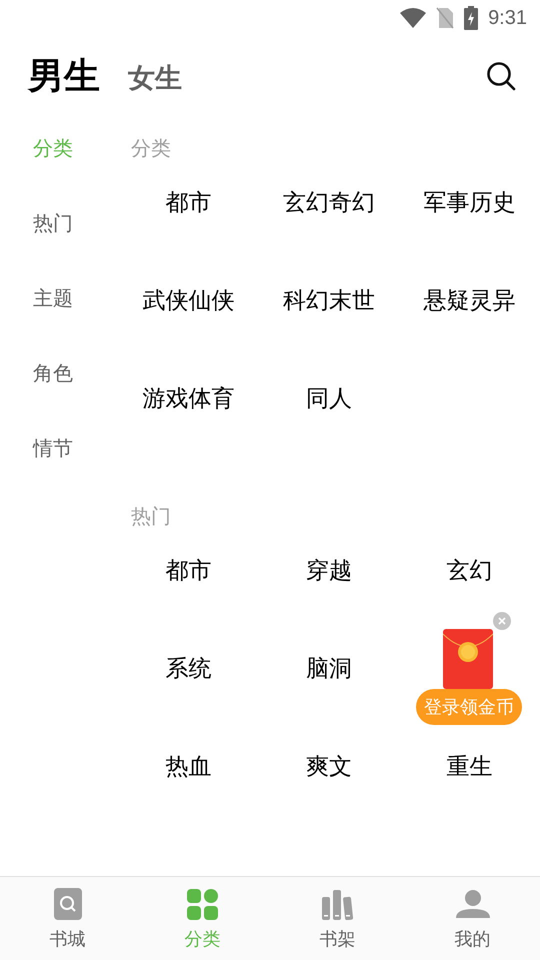 The height and width of the screenshot is (960, 540). What do you see at coordinates (329, 398) in the screenshot?
I see `category-item: 同人` at bounding box center [329, 398].